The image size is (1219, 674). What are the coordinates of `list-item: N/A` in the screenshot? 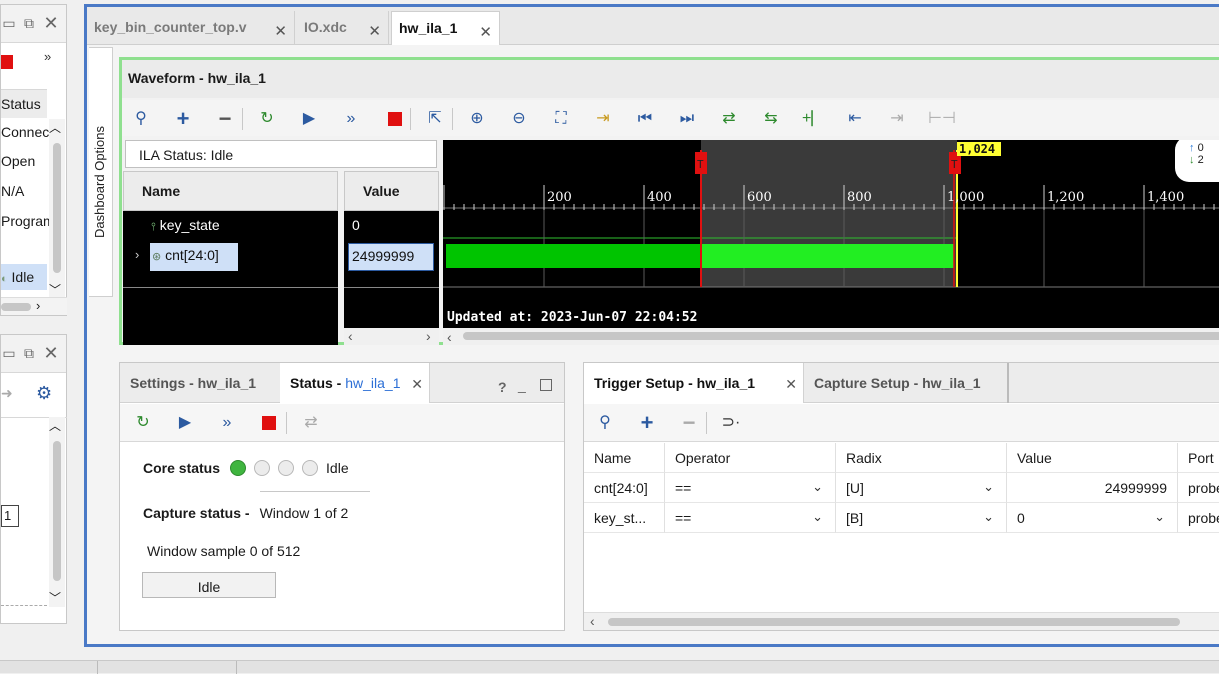 It's located at (12, 191).